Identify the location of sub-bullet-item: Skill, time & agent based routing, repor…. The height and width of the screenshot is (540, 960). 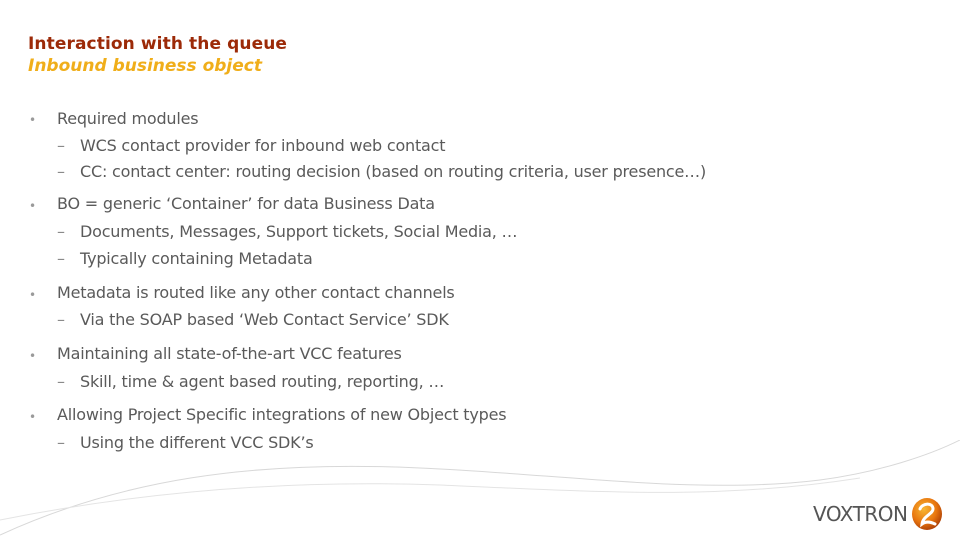
(262, 381).